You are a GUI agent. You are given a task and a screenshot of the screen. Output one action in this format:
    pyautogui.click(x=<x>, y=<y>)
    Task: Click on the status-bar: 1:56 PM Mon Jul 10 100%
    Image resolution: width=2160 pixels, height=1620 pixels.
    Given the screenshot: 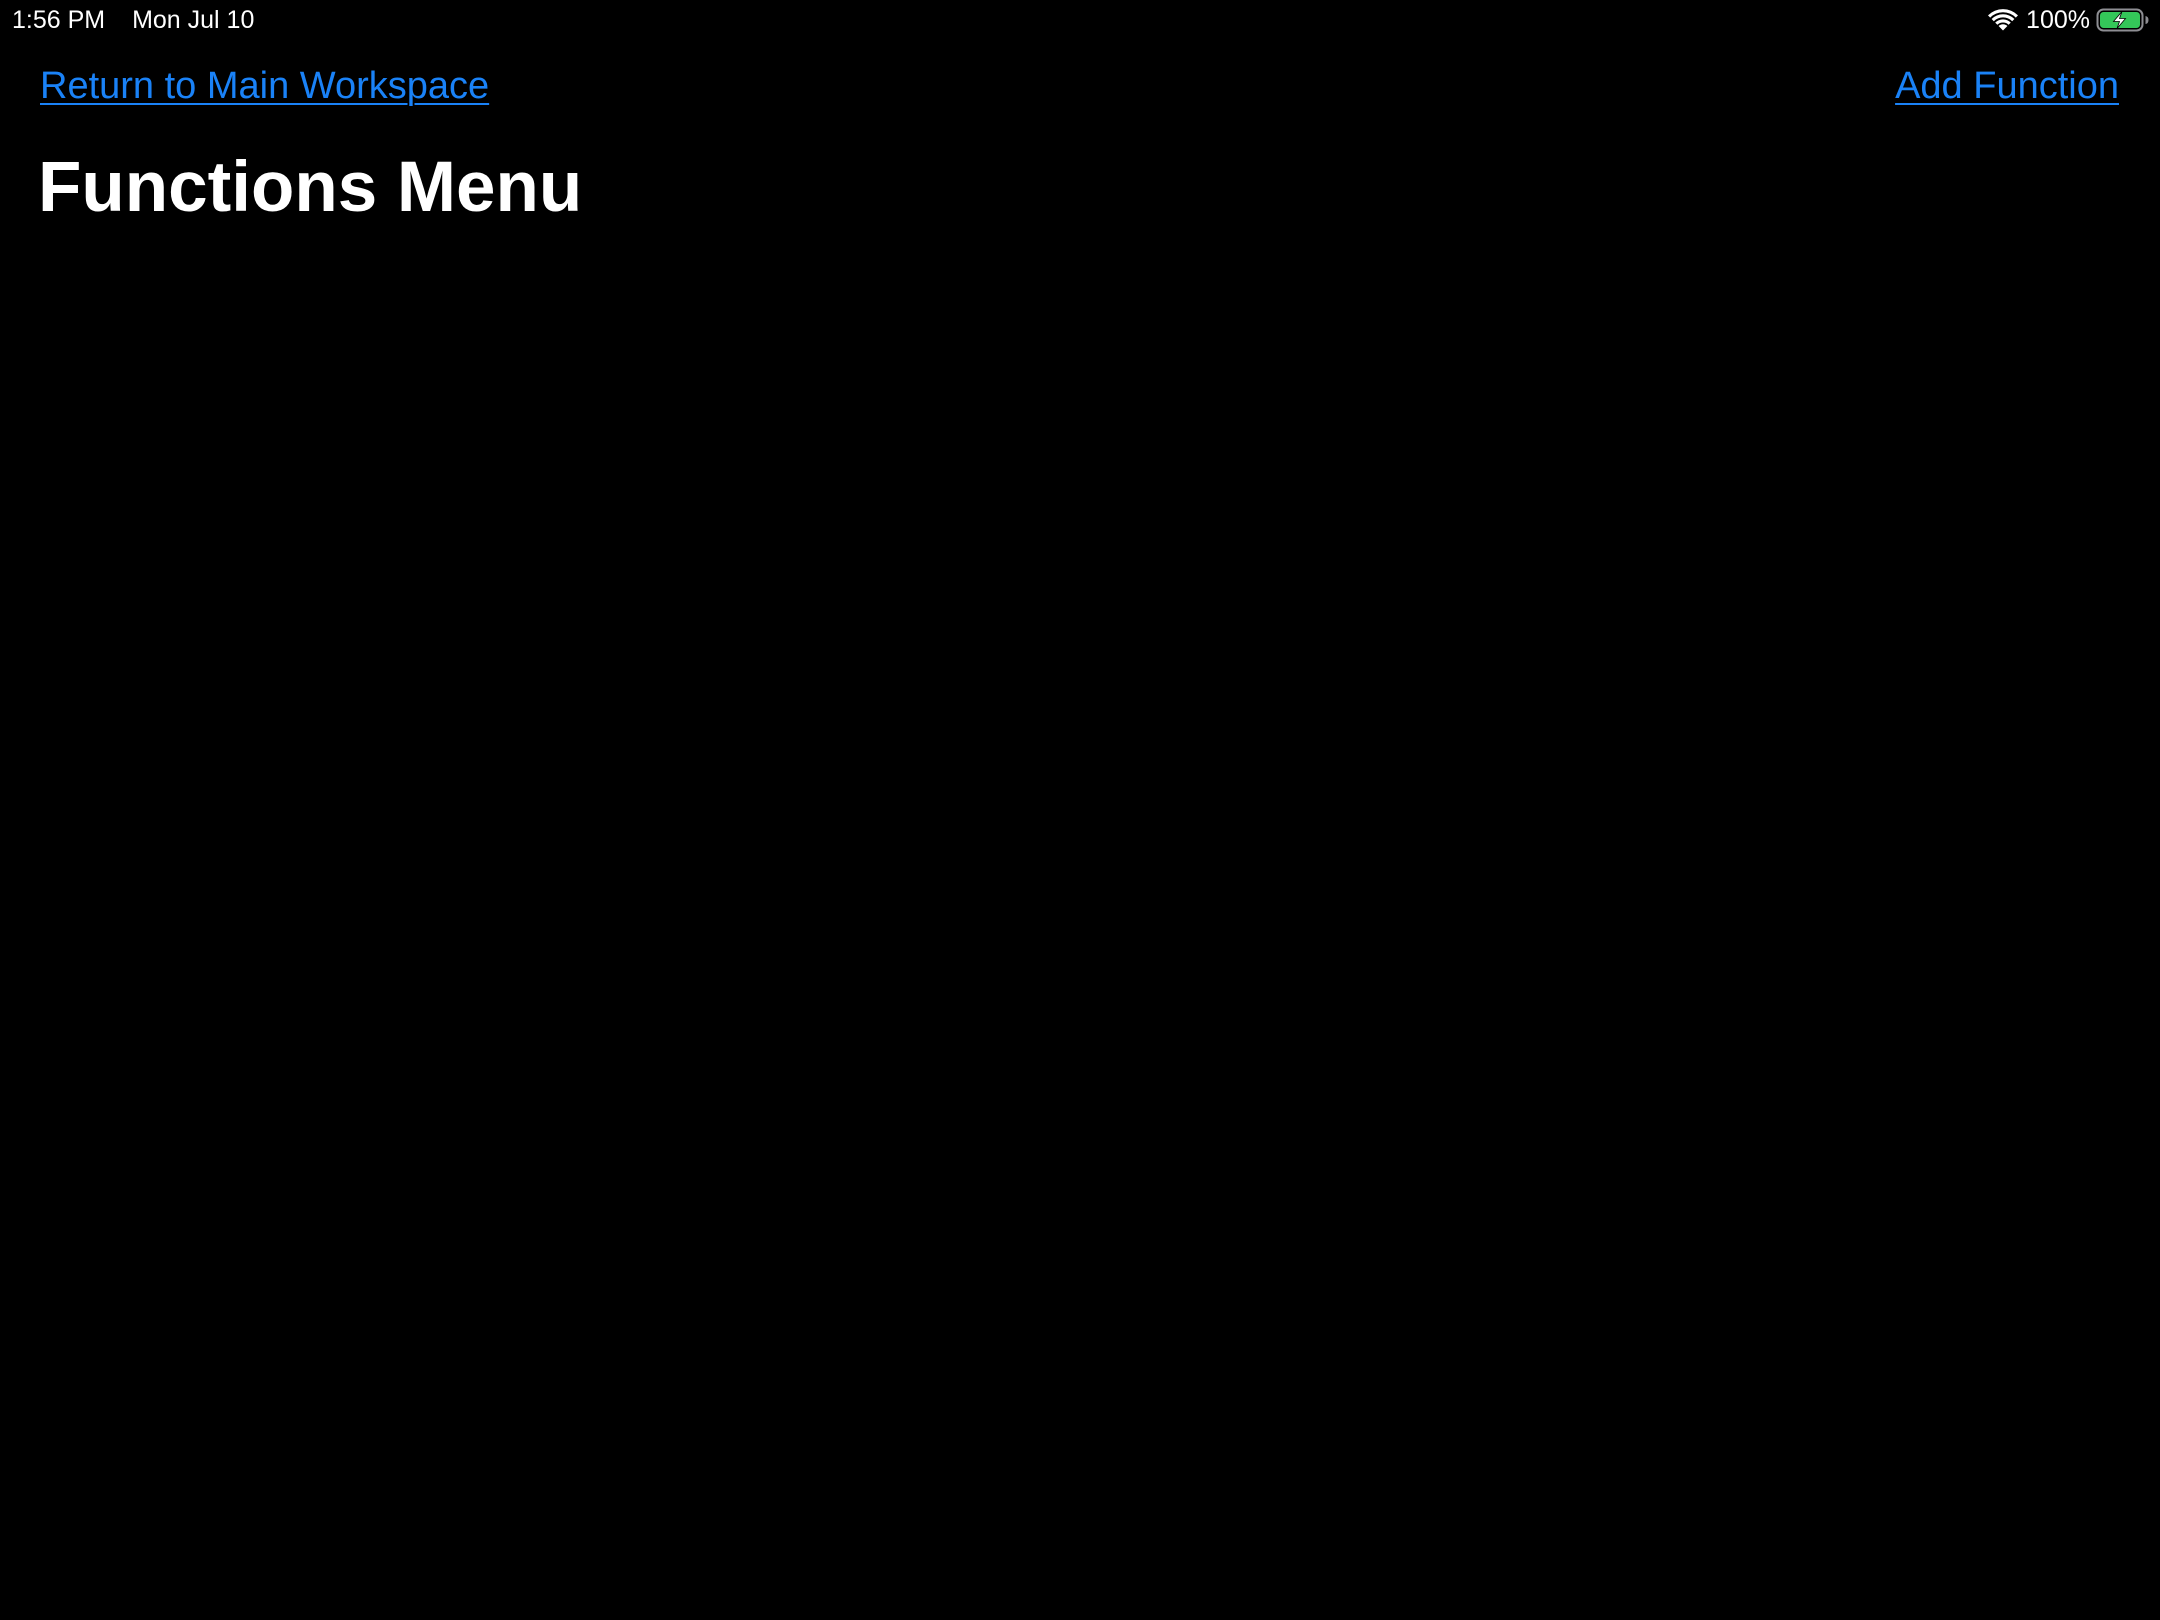 What is the action you would take?
    pyautogui.click(x=1080, y=20)
    